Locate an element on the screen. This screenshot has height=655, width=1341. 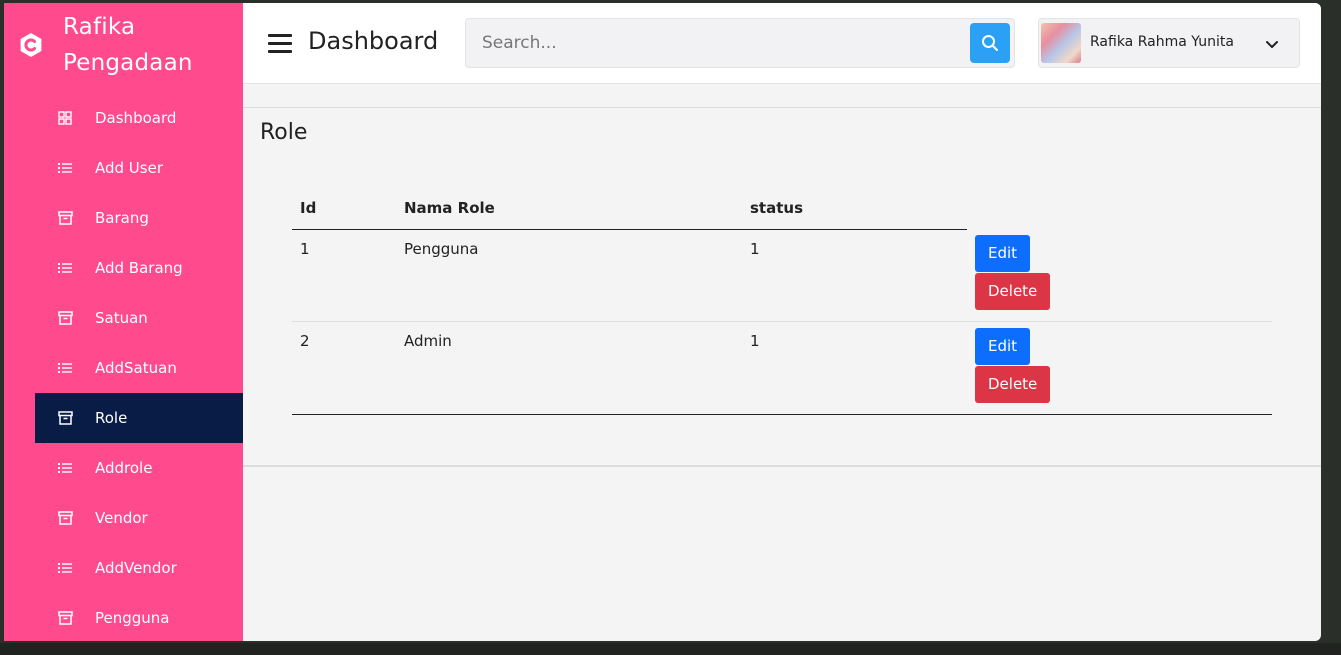
sidebar-item-label: Add Barang is located at coordinates (139, 268).